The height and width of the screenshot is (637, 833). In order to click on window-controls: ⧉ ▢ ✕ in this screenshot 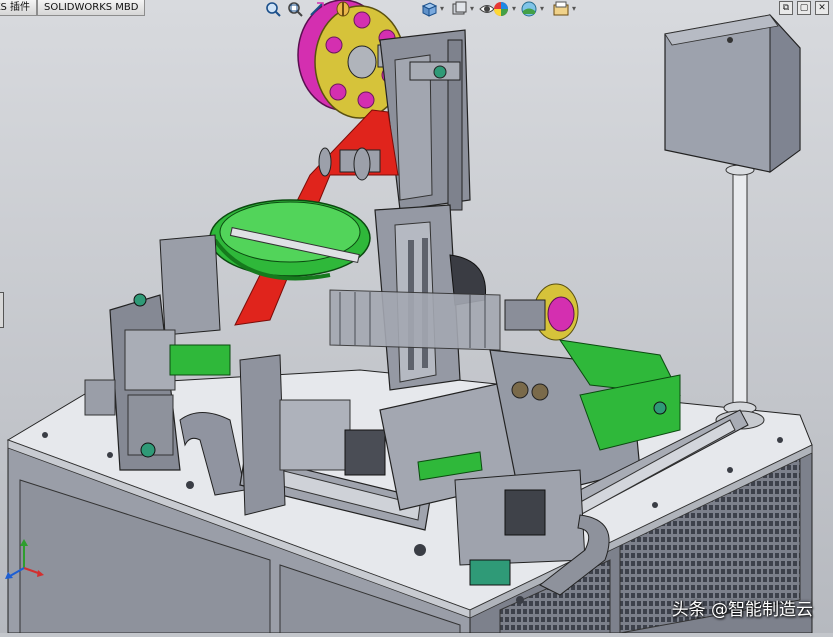, I will do `click(804, 8)`.